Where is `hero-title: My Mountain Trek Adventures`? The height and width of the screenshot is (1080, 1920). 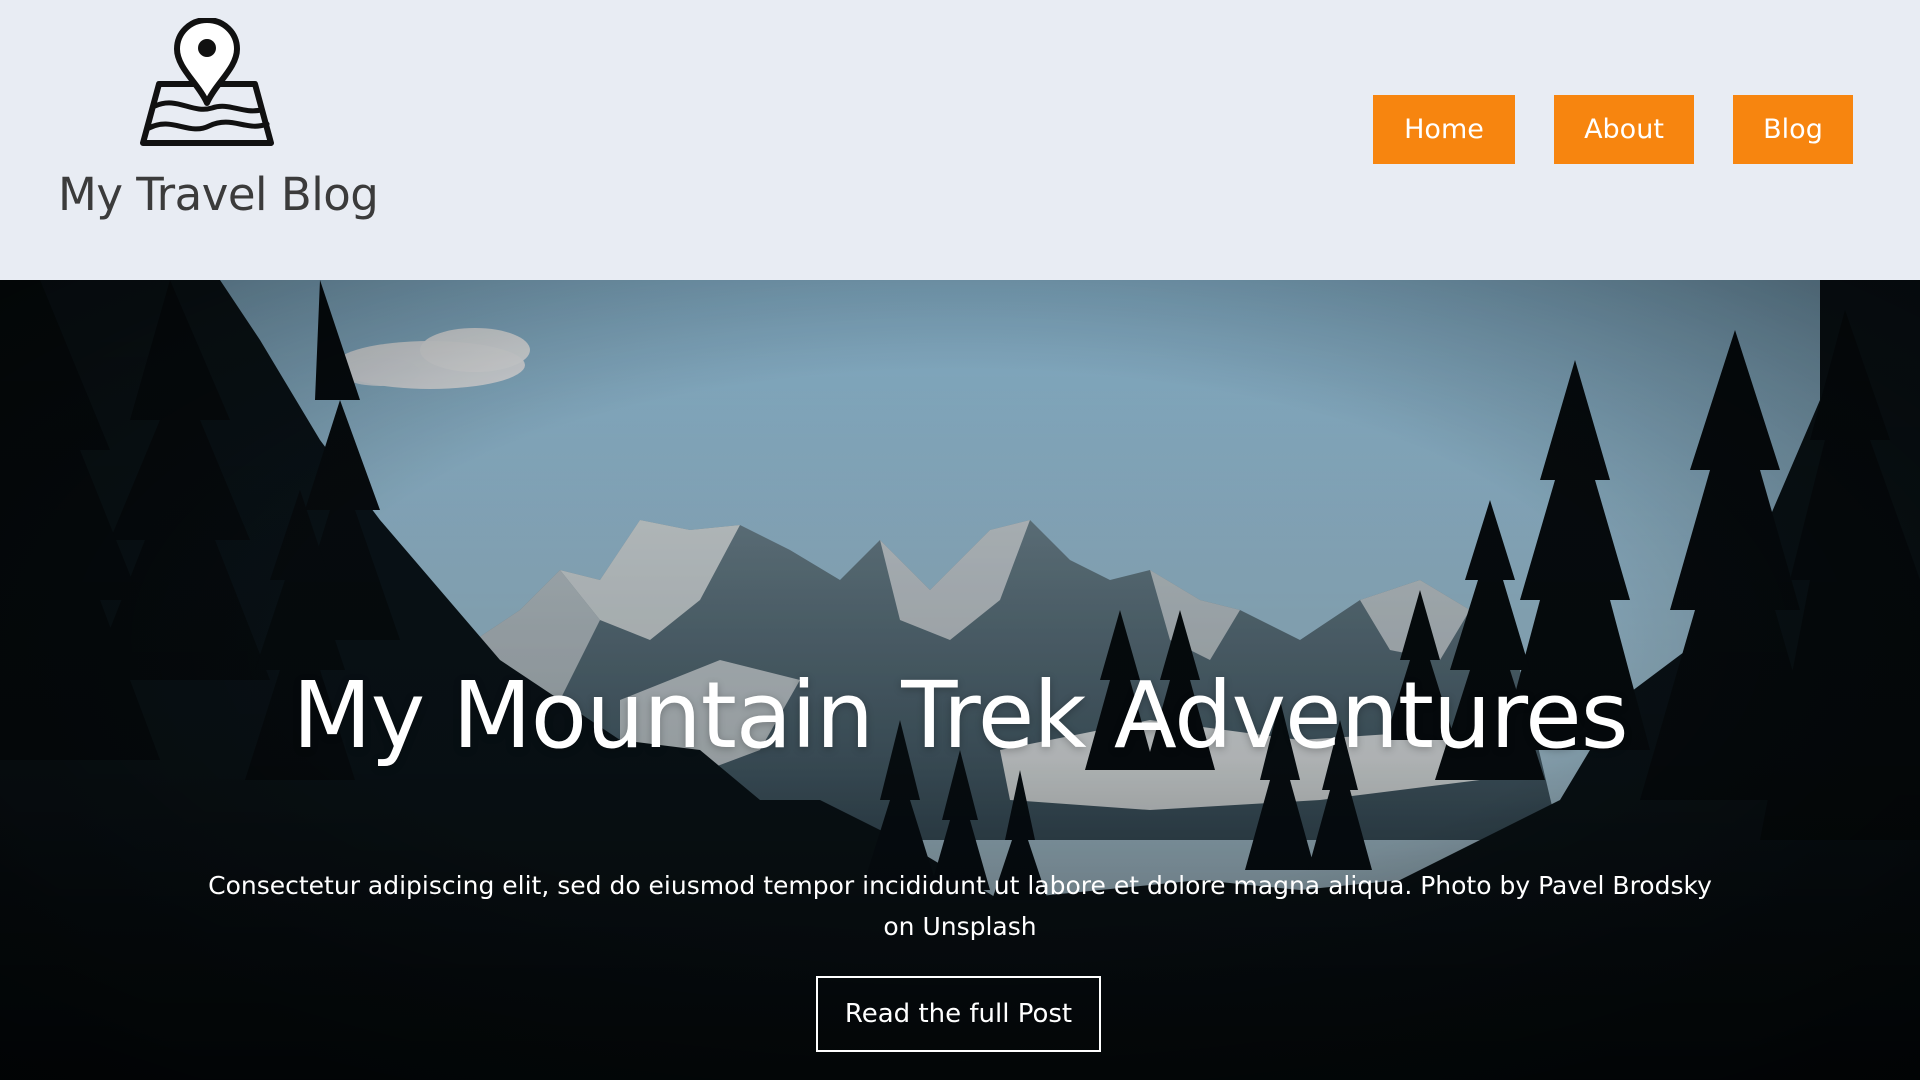
hero-title: My Mountain Trek Adventures is located at coordinates (960, 715).